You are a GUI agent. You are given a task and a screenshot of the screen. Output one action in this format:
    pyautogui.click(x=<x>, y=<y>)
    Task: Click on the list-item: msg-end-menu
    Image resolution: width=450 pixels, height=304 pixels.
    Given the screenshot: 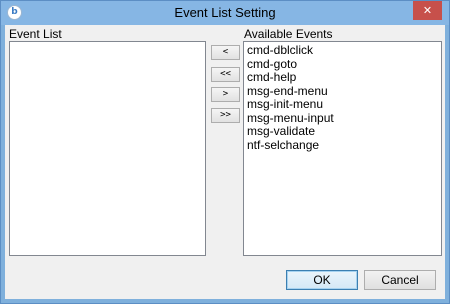 What is the action you would take?
    pyautogui.click(x=344, y=91)
    